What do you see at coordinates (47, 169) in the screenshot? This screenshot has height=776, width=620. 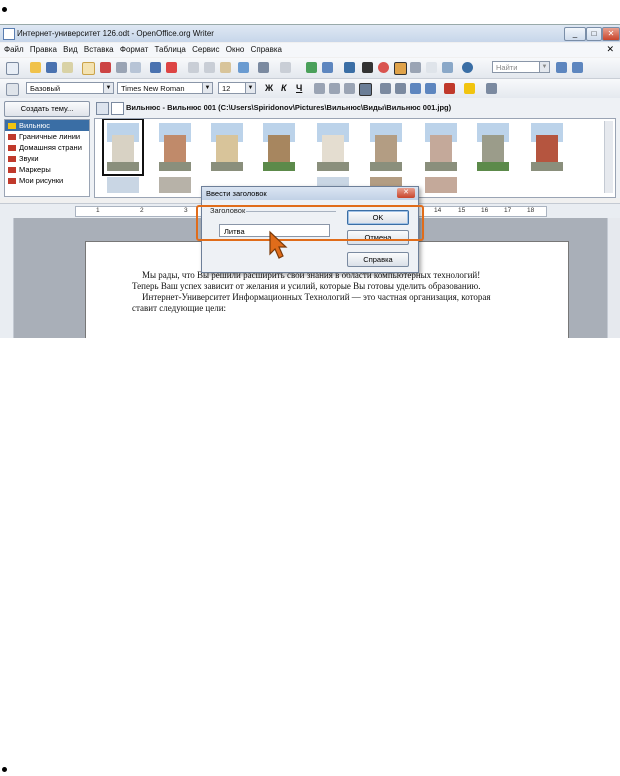 I see `theme-item: Маркеры` at bounding box center [47, 169].